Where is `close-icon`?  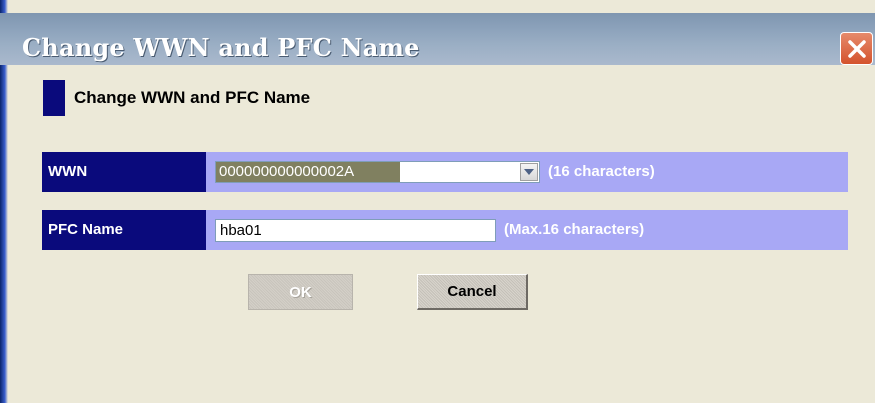 close-icon is located at coordinates (856, 48).